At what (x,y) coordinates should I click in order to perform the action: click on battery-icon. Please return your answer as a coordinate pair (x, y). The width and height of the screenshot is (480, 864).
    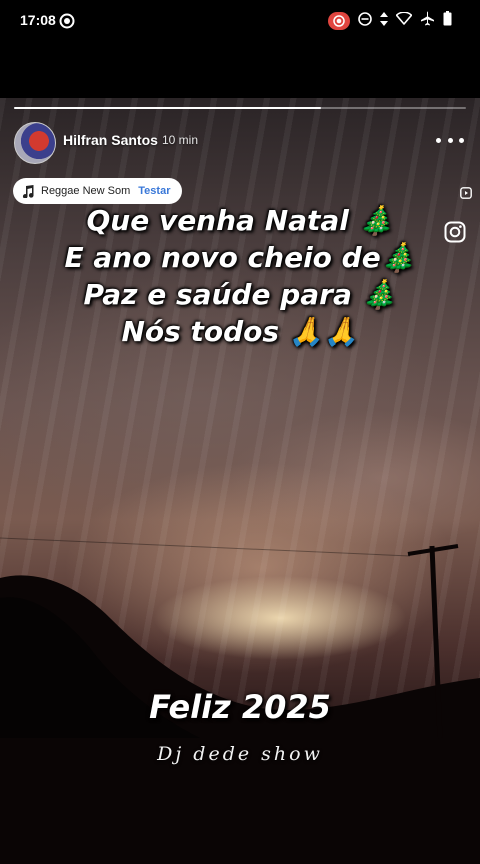
    Looking at the image, I should click on (447, 21).